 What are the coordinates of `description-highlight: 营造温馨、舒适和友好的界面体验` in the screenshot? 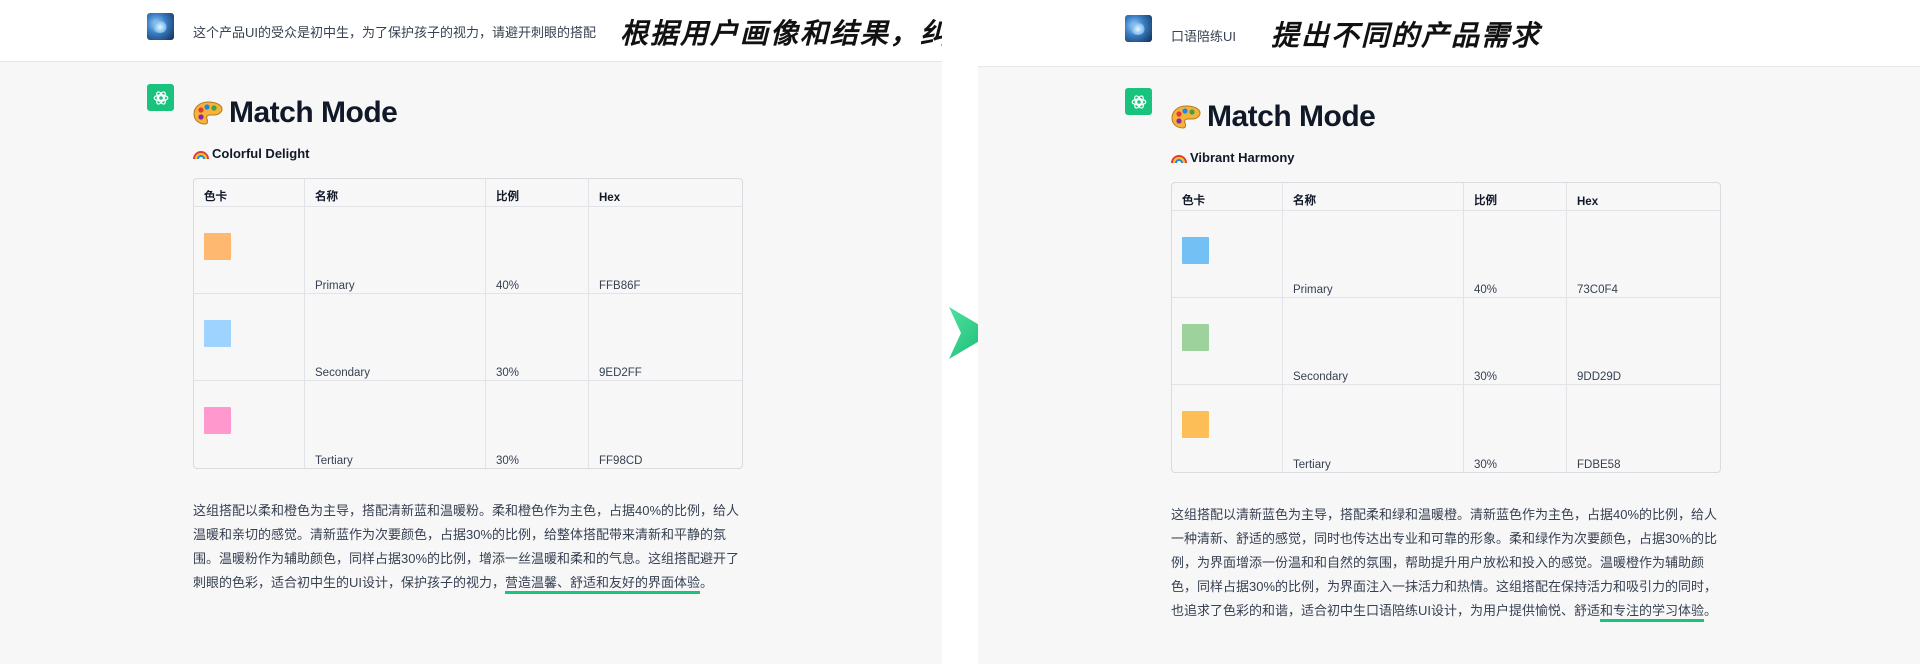 It's located at (603, 584).